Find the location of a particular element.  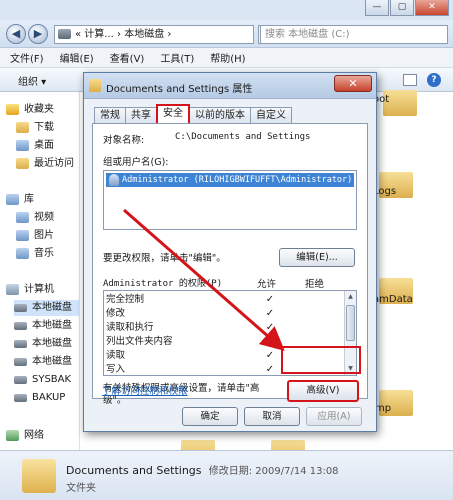

permissions-list: 完全控制 ✓ 修改 ✓ 读取和执行 ✓ 列出文件夹内容 ✓ 读取 ✓ 写入 ✓ ▲ ▼ is located at coordinates (230, 333).